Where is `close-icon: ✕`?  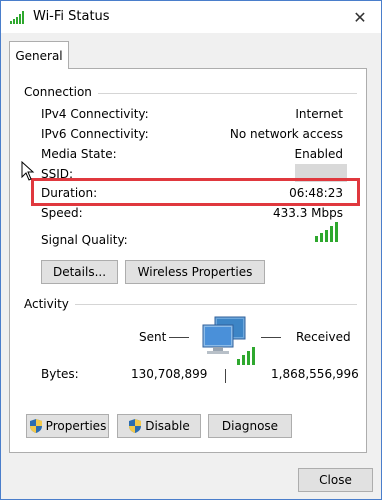
close-icon: ✕ is located at coordinates (360, 17).